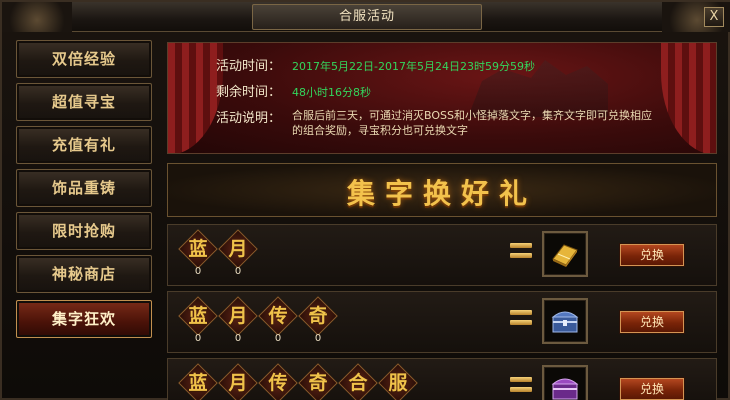 This screenshot has width=730, height=400. I want to click on char-token: 蓝, so click(198, 381).